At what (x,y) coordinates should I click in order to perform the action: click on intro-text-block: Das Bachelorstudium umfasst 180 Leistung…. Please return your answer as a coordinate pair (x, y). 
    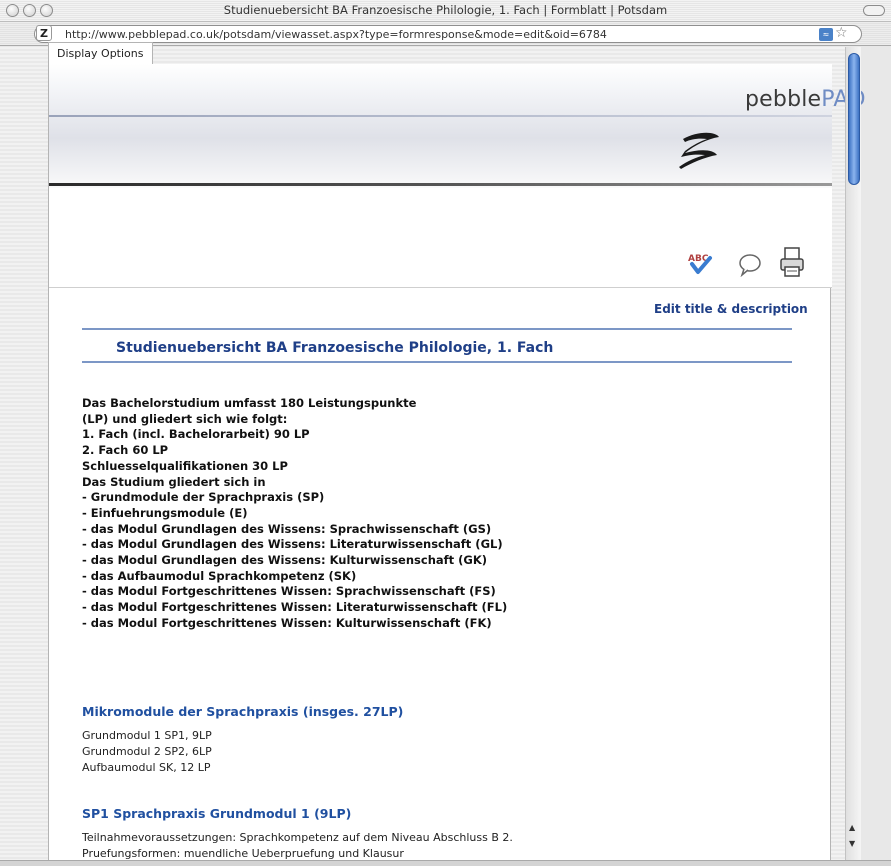
    Looking at the image, I should click on (294, 514).